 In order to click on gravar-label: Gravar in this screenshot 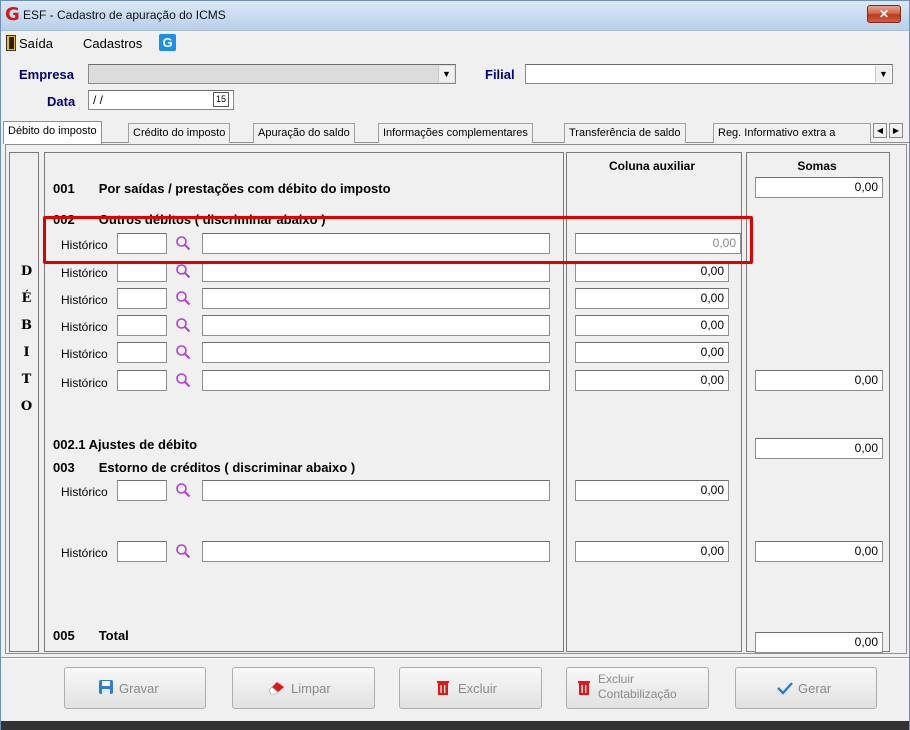, I will do `click(139, 688)`.